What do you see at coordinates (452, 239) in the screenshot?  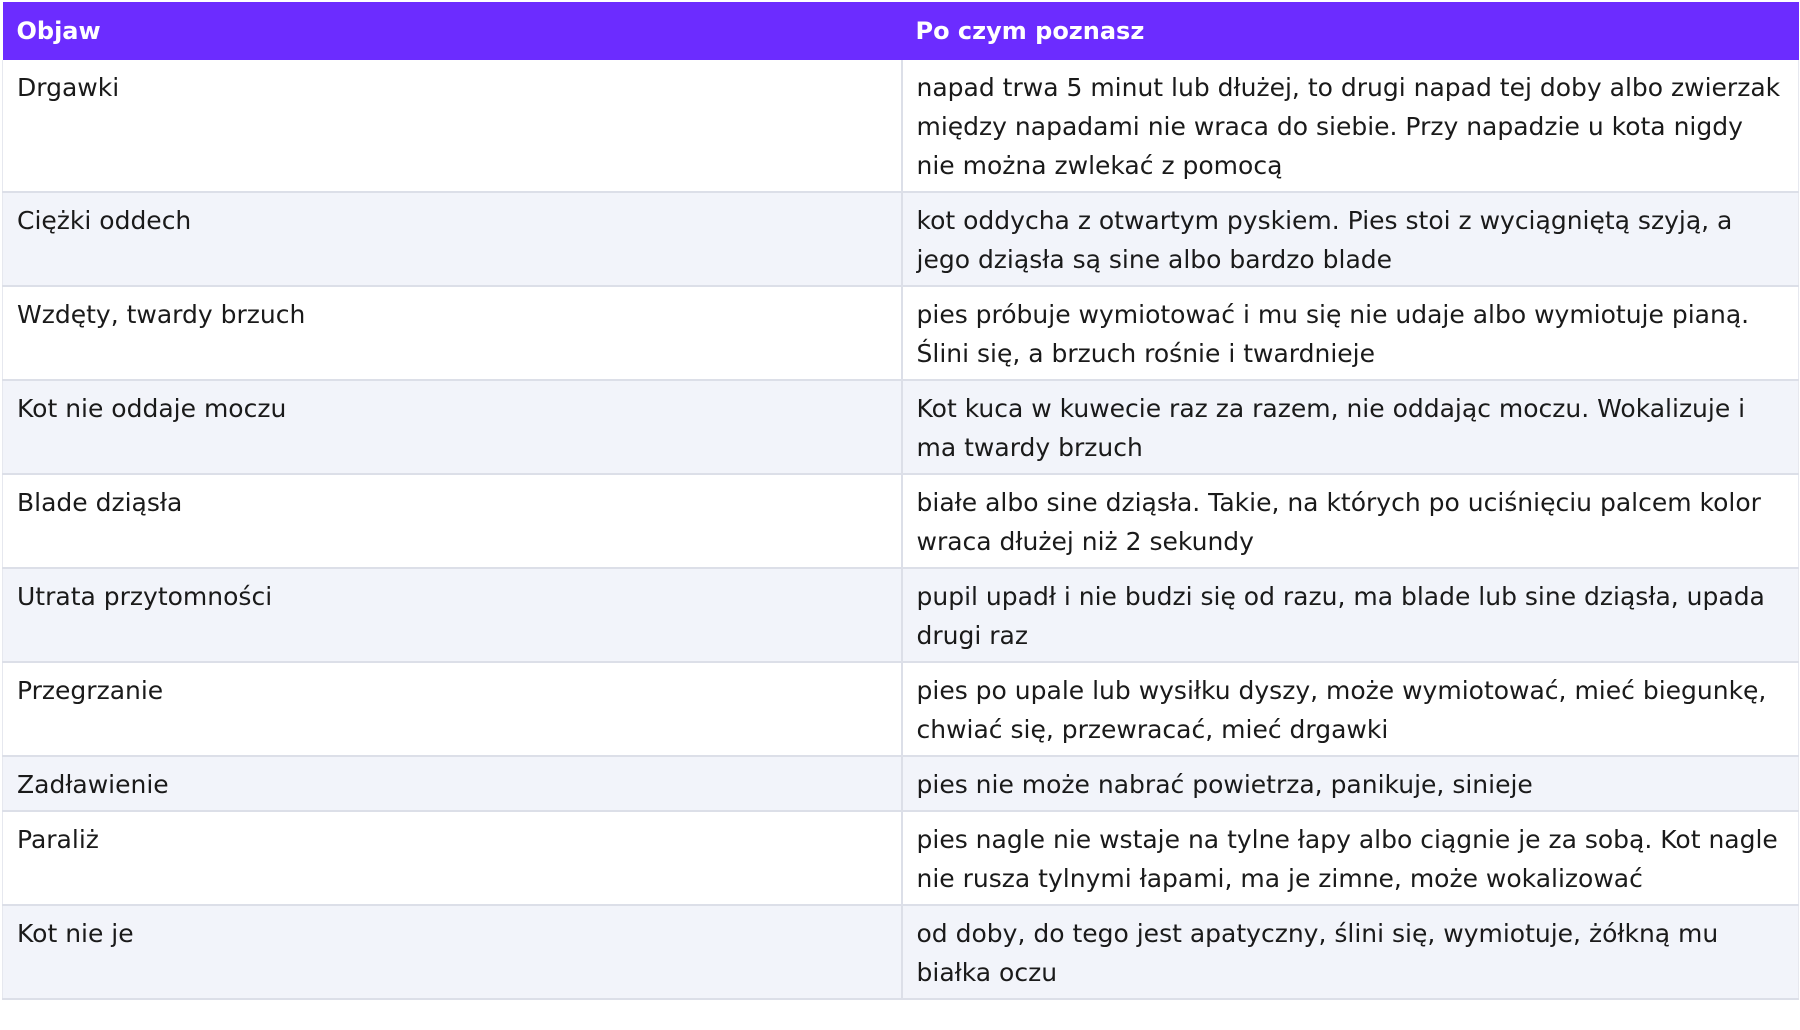 I see `symptom-cell: Ciężki oddech` at bounding box center [452, 239].